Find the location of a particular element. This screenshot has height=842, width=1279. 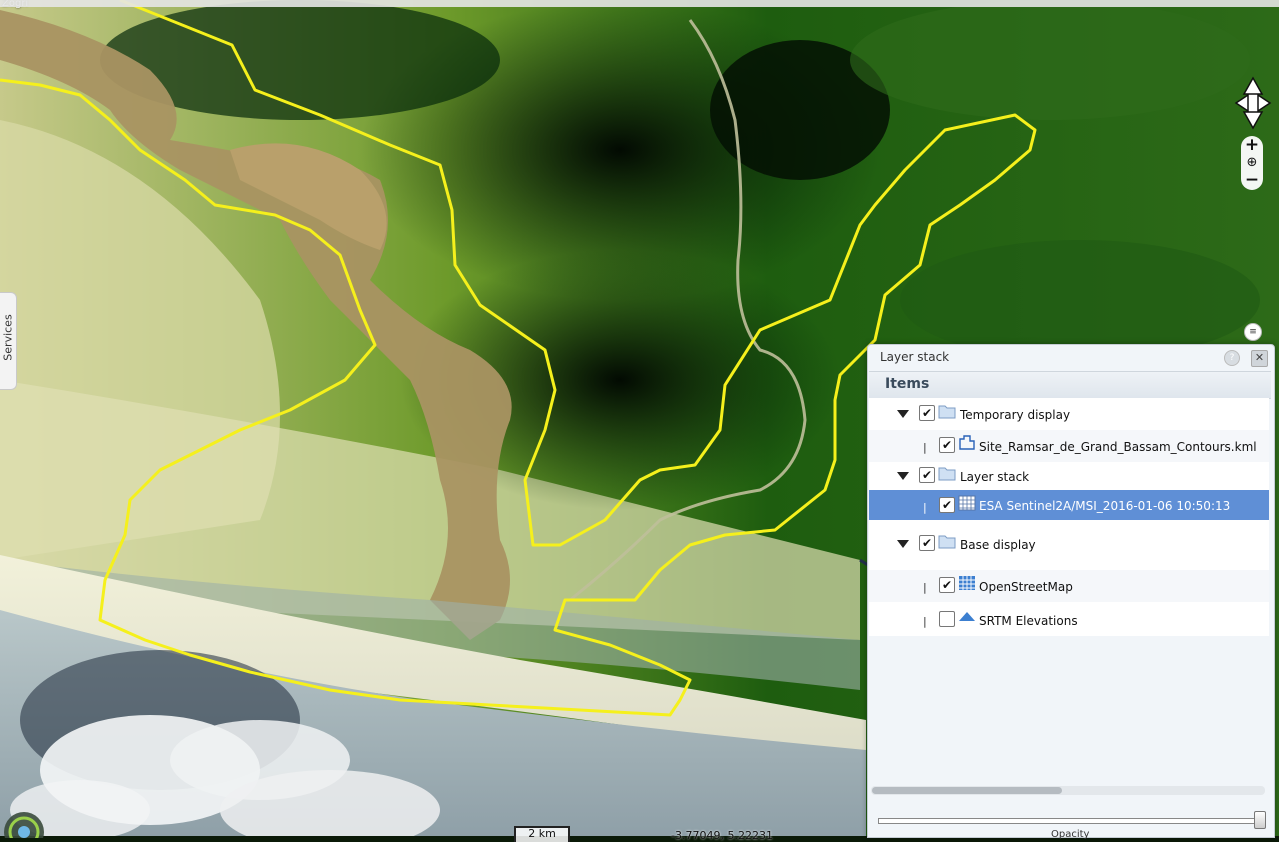

globe-icon: ⊕ is located at coordinates (1252, 163).